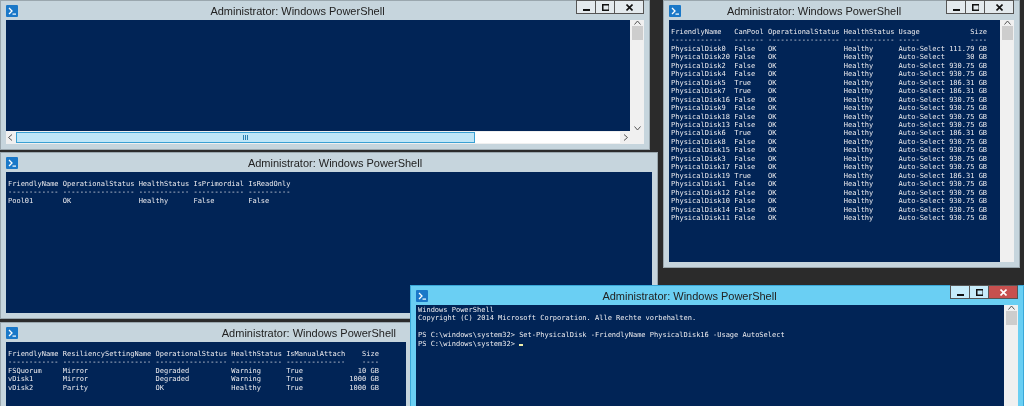 This screenshot has width=1024, height=406. I want to click on grip-icon, so click(245, 137).